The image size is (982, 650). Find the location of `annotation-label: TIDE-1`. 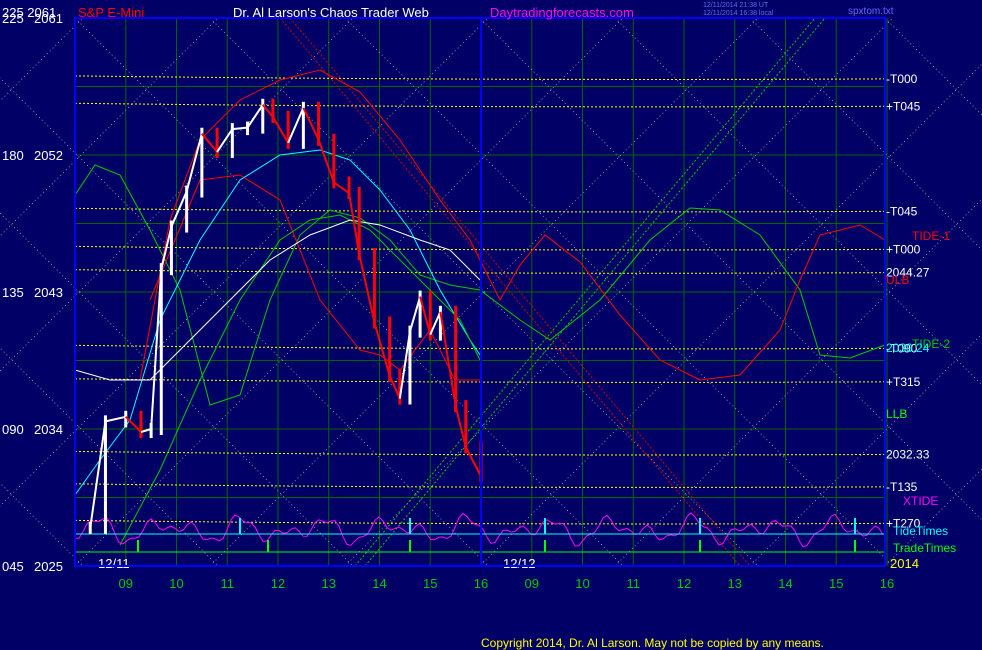

annotation-label: TIDE-1 is located at coordinates (931, 236).